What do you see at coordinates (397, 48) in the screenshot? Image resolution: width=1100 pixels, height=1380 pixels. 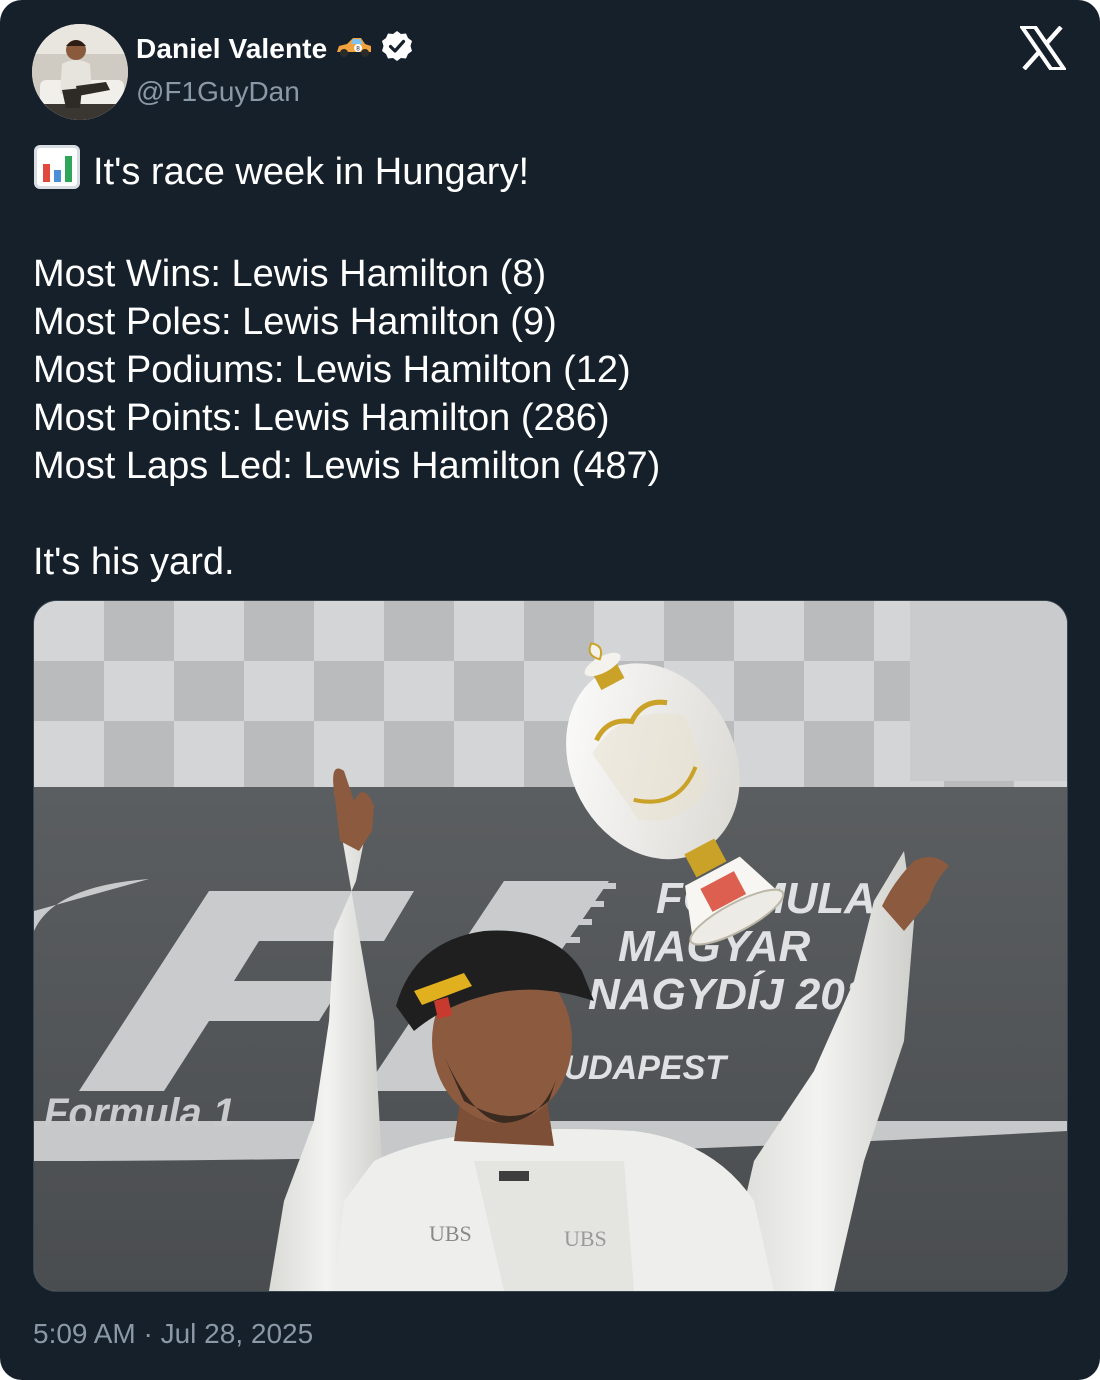 I see `verified-badge-icon` at bounding box center [397, 48].